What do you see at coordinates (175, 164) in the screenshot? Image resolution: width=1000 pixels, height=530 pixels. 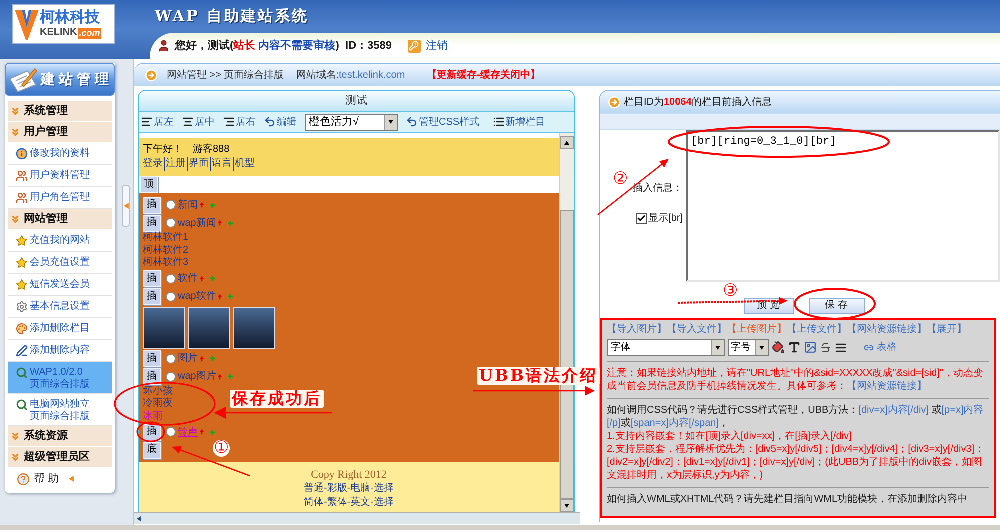 I see `nav-link: 注册` at bounding box center [175, 164].